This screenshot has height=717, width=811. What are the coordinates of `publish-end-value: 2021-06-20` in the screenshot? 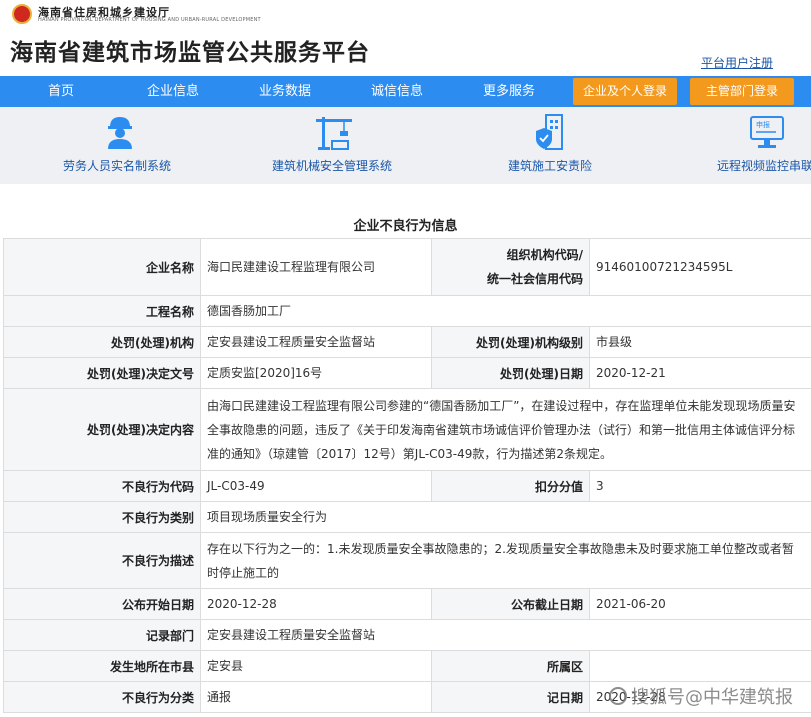 It's located at (700, 604).